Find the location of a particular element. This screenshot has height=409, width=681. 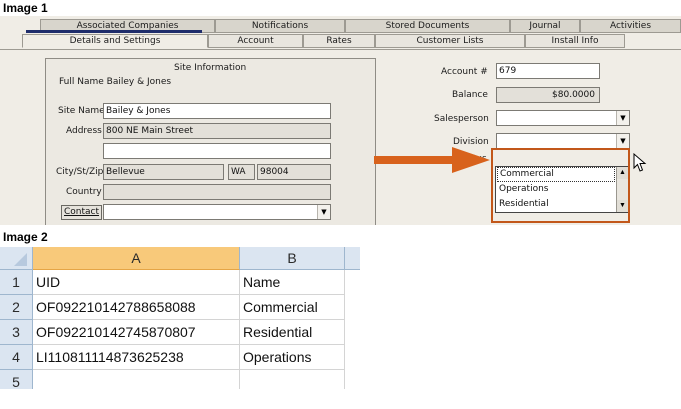

site-section-title: Site Information is located at coordinates (210, 68).